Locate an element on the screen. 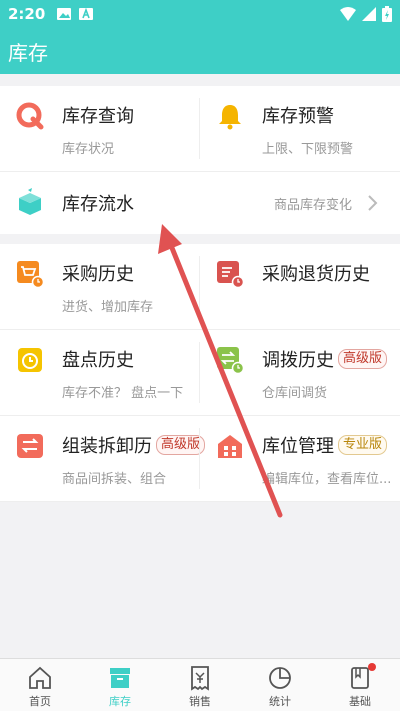 This screenshot has height=711, width=400. tab-inventory: 库存 is located at coordinates (120, 685).